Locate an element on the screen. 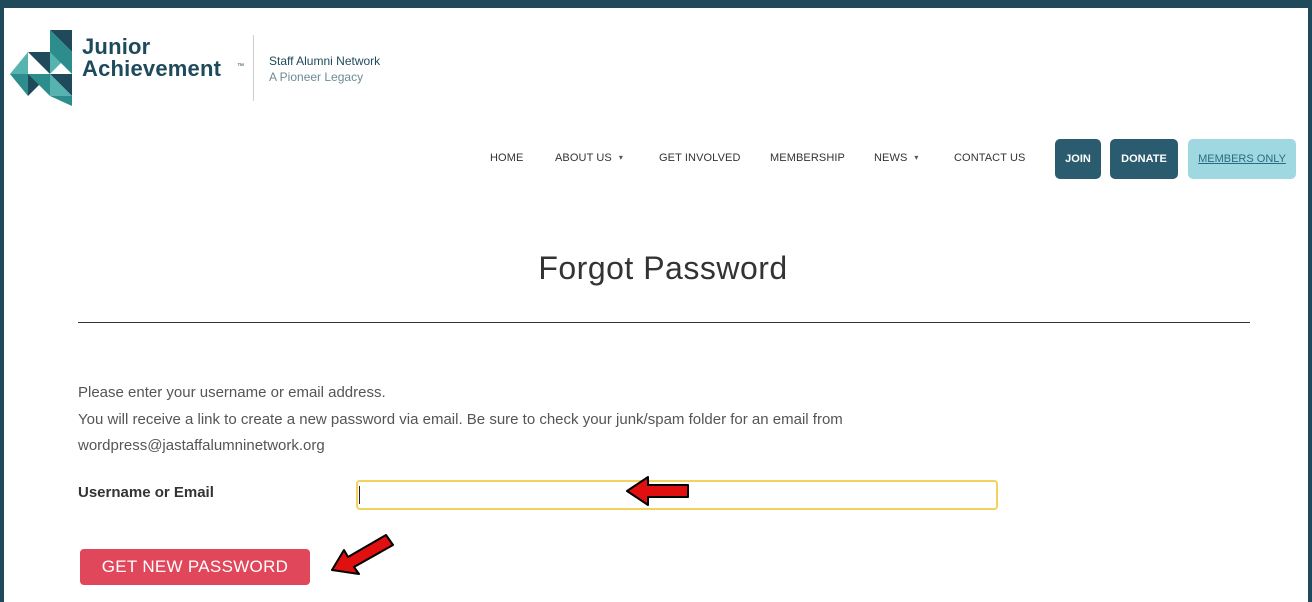 The width and height of the screenshot is (1312, 602). nav-about-us: ABOUT US ▾ is located at coordinates (589, 158).